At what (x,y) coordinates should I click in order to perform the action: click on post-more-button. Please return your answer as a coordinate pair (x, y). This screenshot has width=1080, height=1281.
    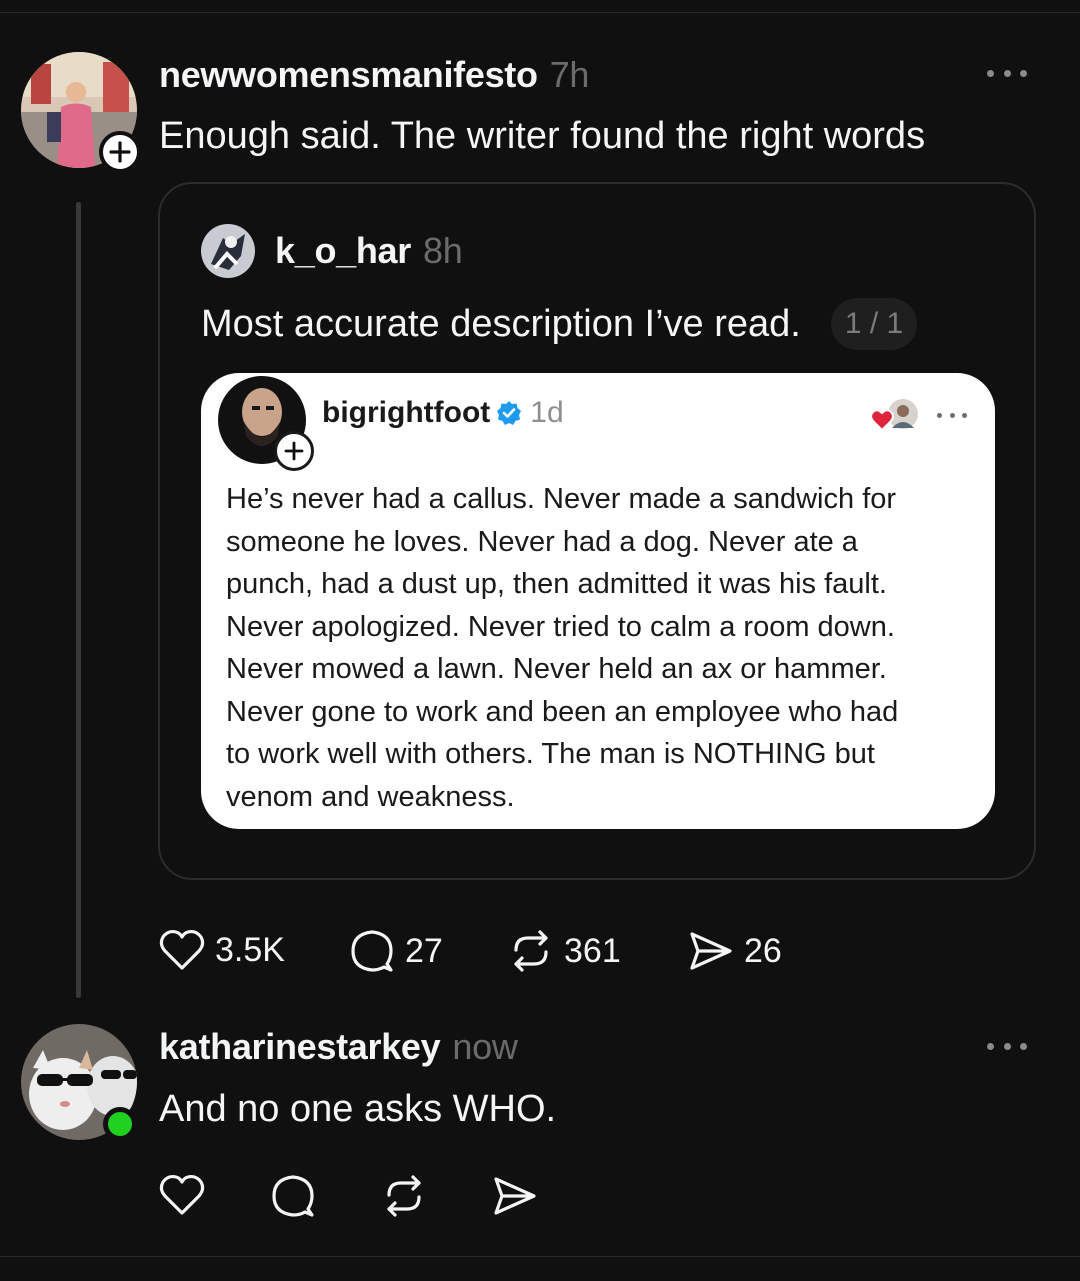
    Looking at the image, I should click on (1007, 73).